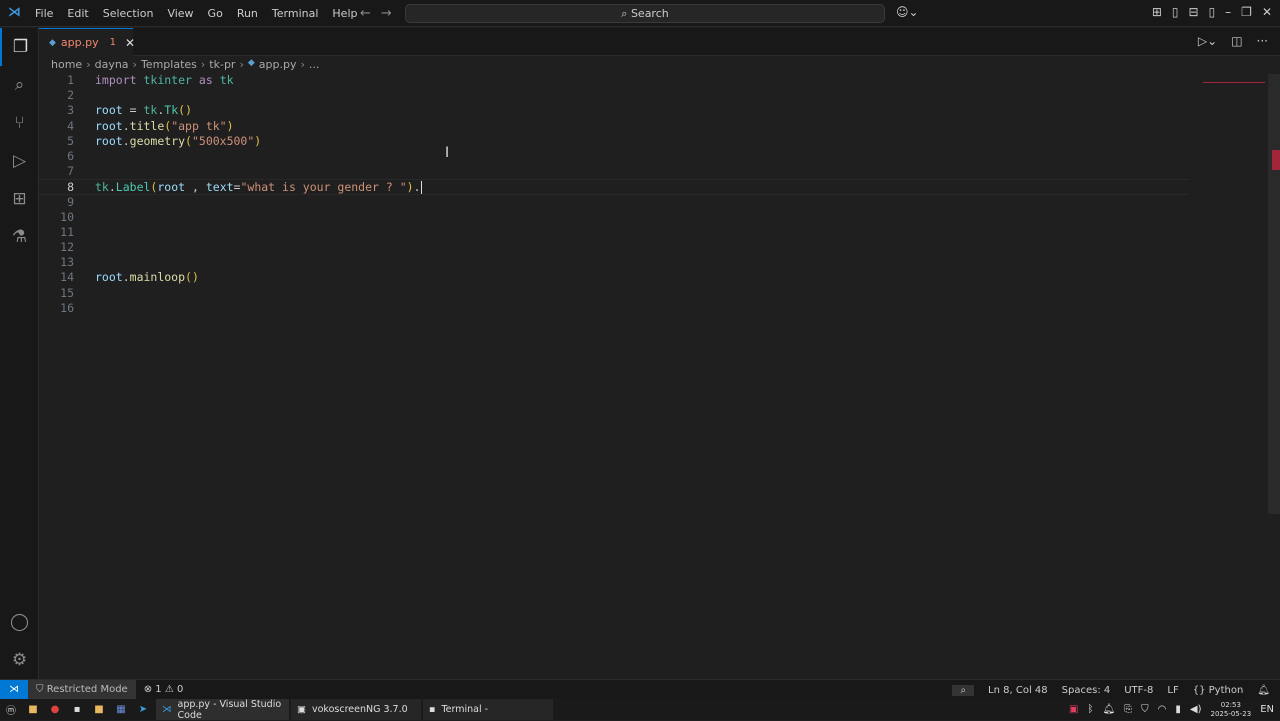 Image resolution: width=1280 pixels, height=721 pixels. Describe the element at coordinates (1218, 690) in the screenshot. I see `language-mode: {} Python` at that location.